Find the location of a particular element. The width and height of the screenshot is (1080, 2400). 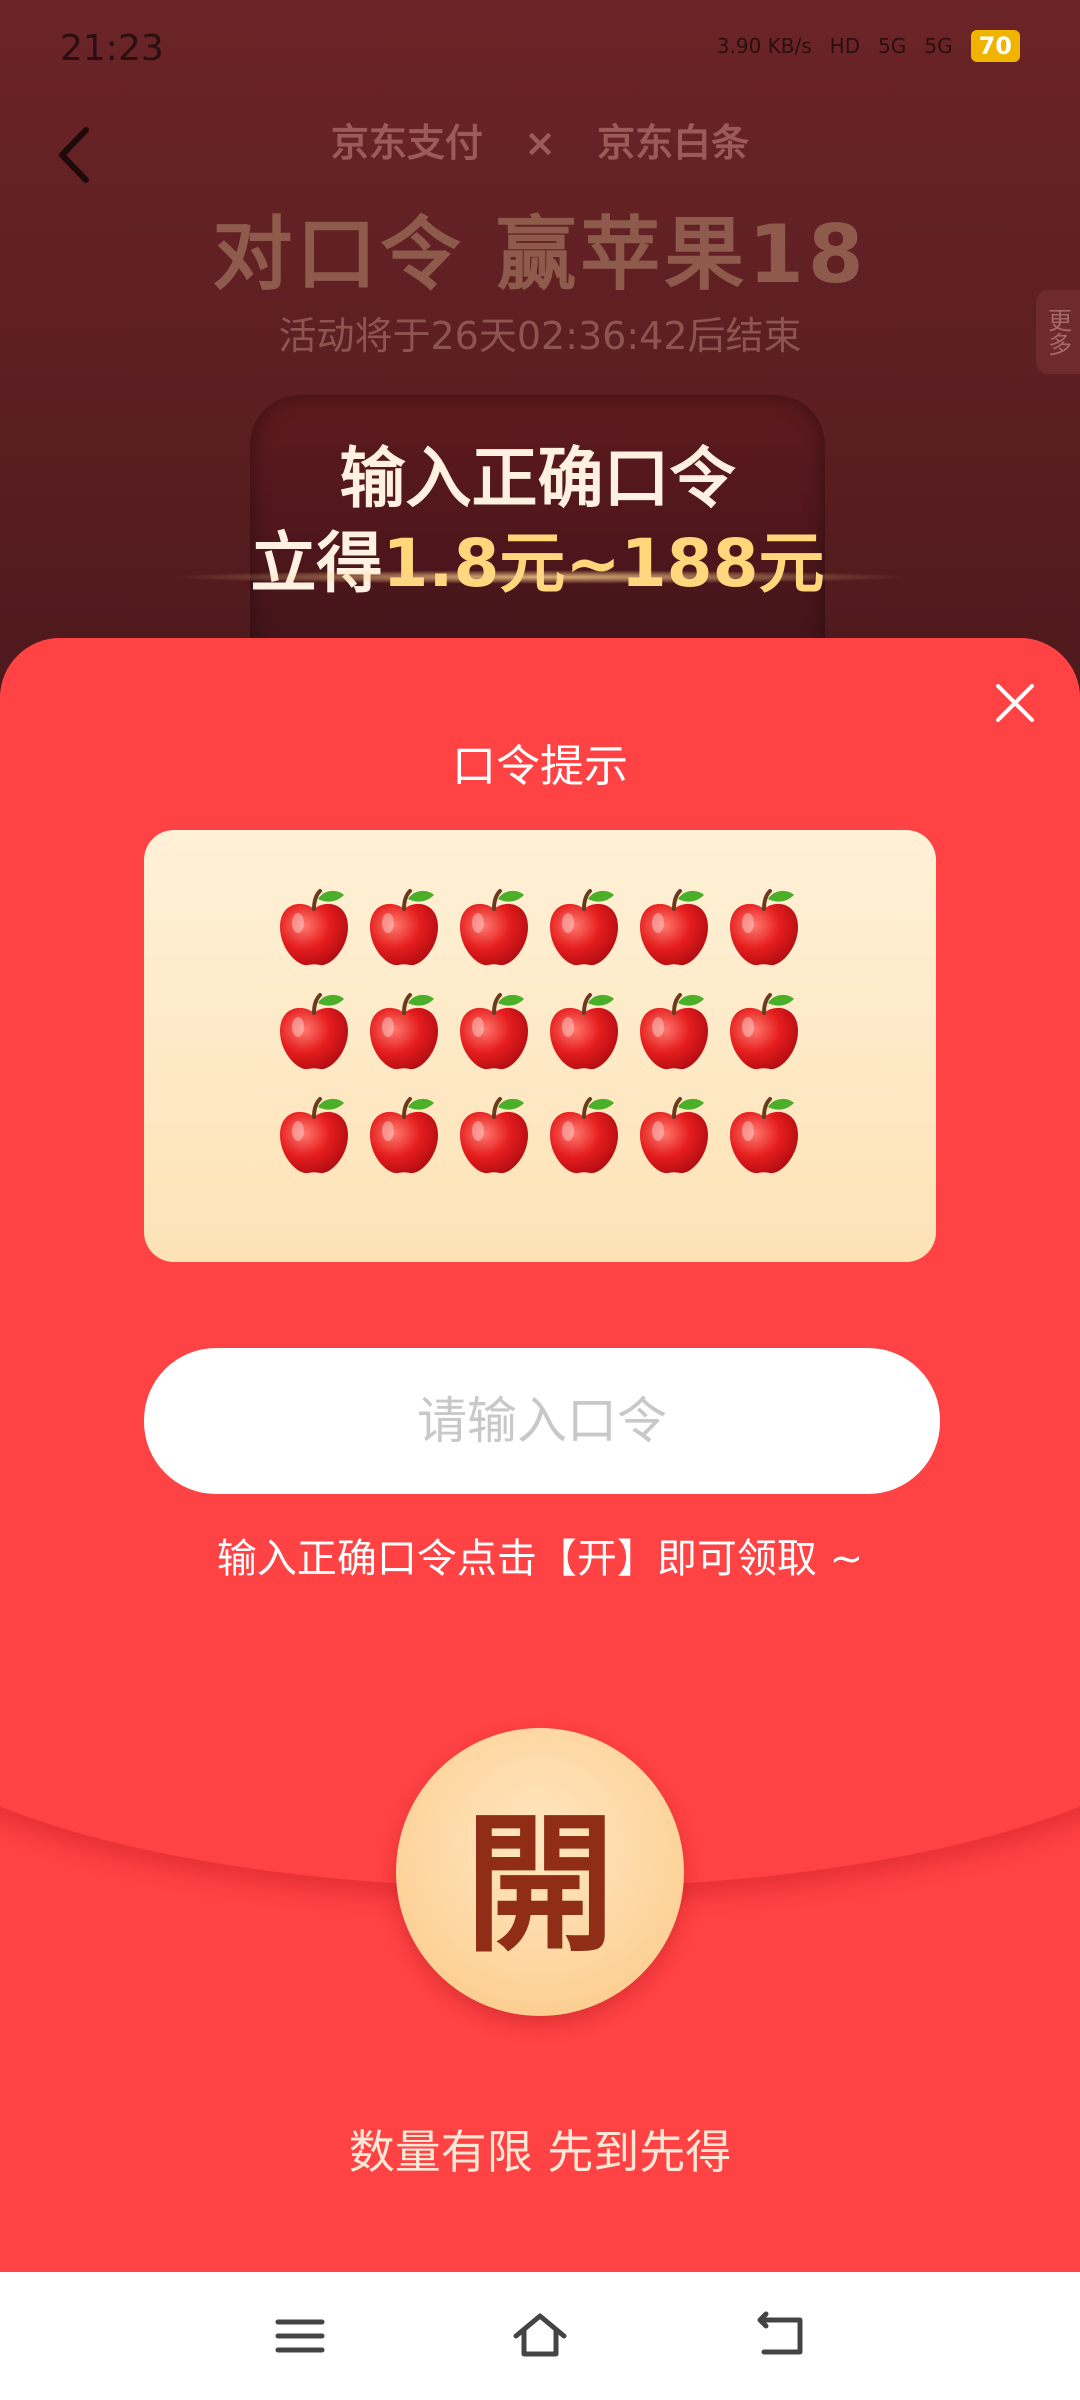

limited-text: 数量有限 先到先得 is located at coordinates (540, 2152).